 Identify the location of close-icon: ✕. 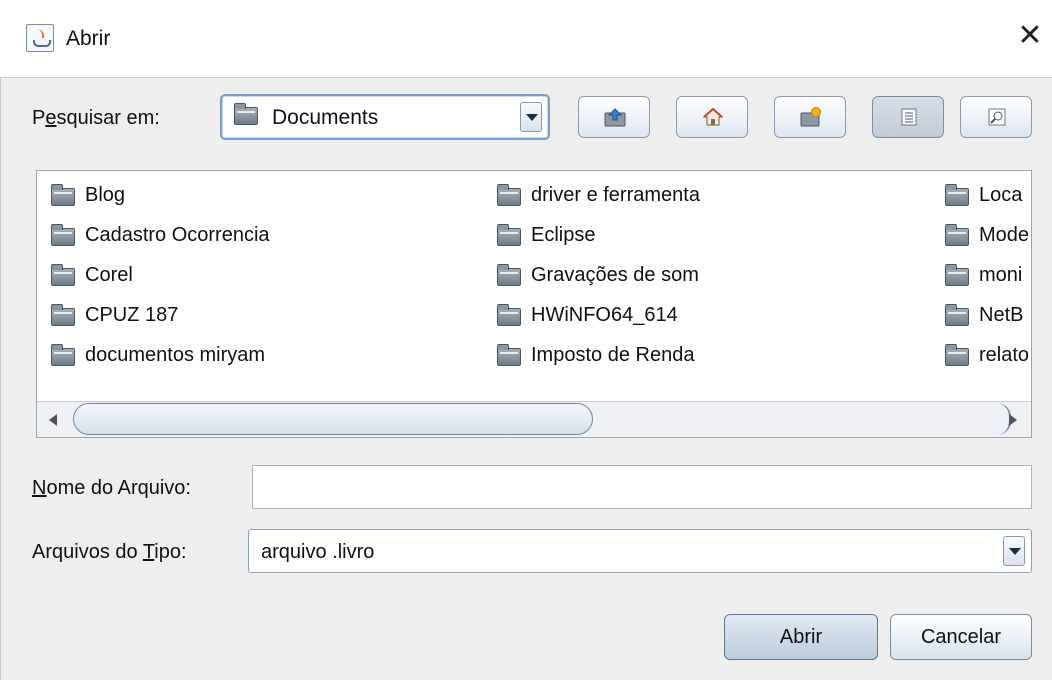
(1030, 36).